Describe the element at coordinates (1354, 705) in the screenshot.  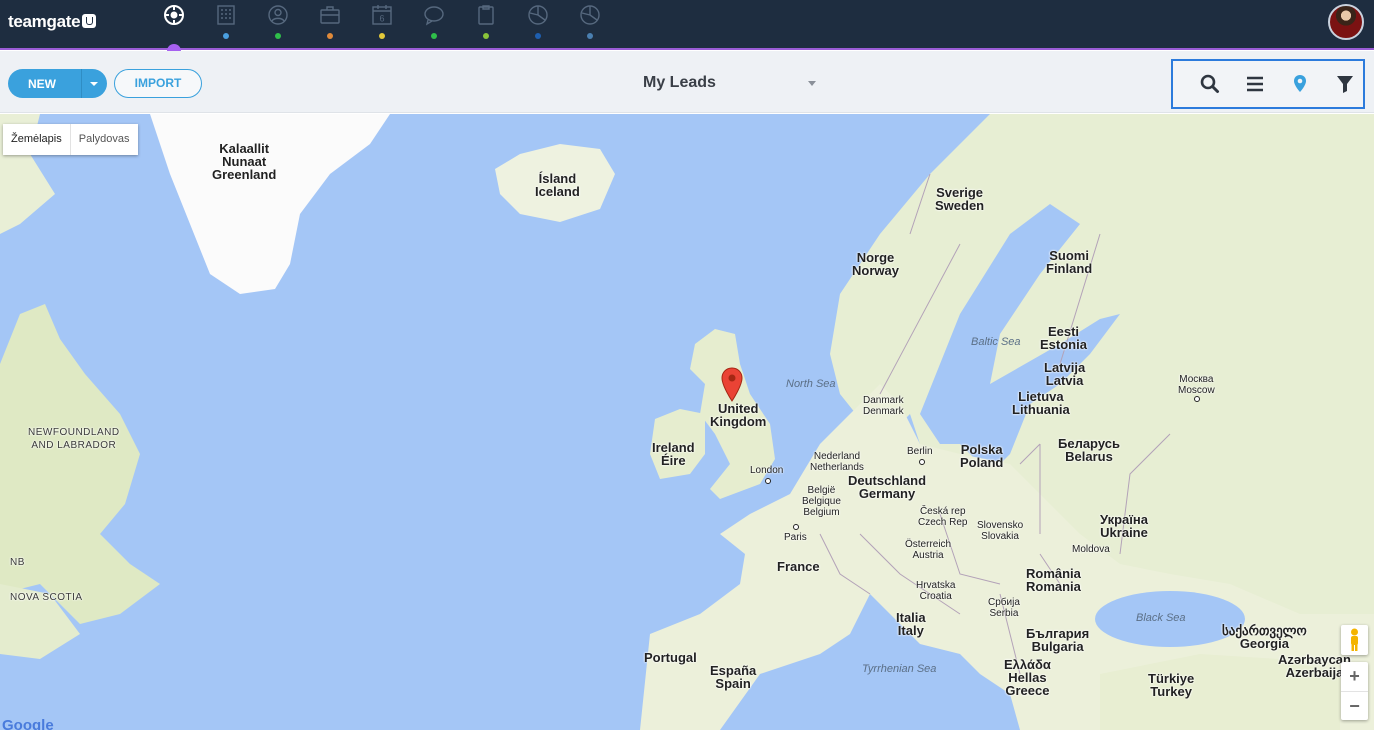
I see `zoom-out-button: −` at that location.